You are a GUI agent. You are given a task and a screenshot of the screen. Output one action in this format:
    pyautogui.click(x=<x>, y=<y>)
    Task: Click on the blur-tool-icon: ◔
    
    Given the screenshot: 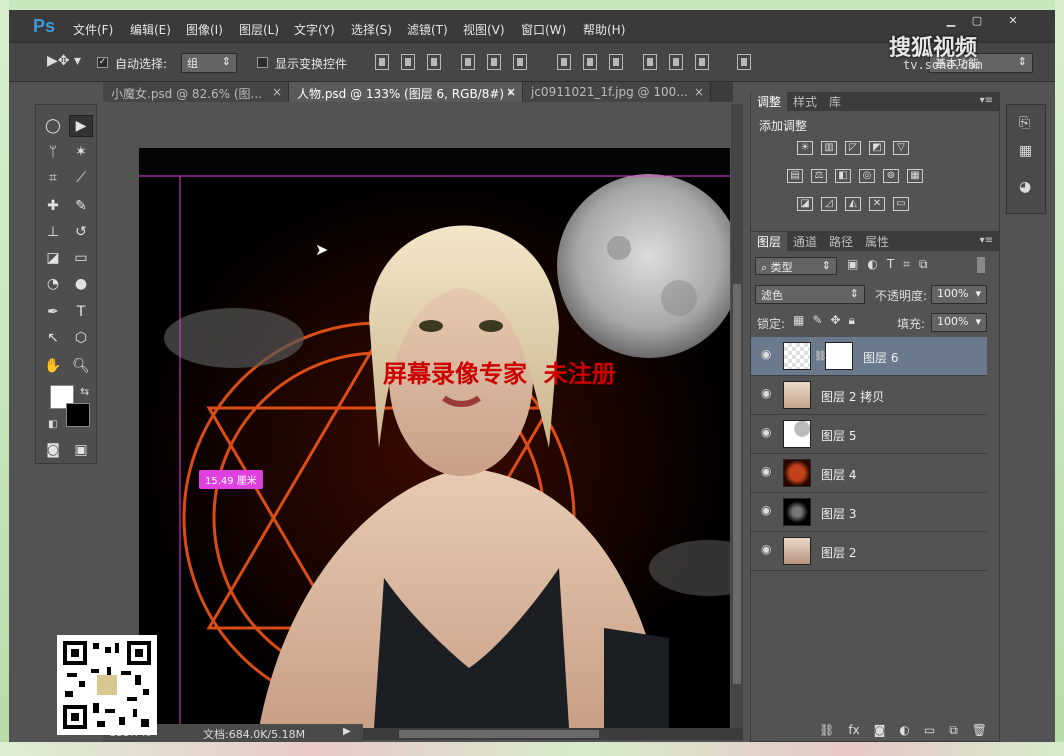 What is the action you would take?
    pyautogui.click(x=53, y=284)
    